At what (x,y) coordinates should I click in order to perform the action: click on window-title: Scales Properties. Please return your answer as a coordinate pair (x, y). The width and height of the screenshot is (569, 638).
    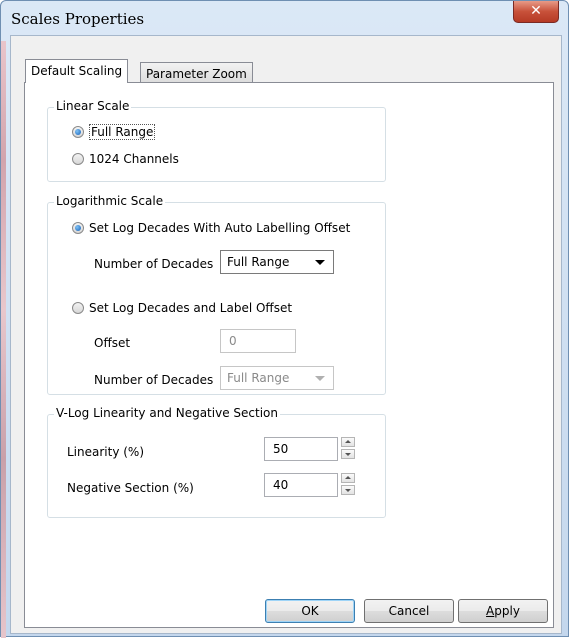
    Looking at the image, I should click on (78, 19).